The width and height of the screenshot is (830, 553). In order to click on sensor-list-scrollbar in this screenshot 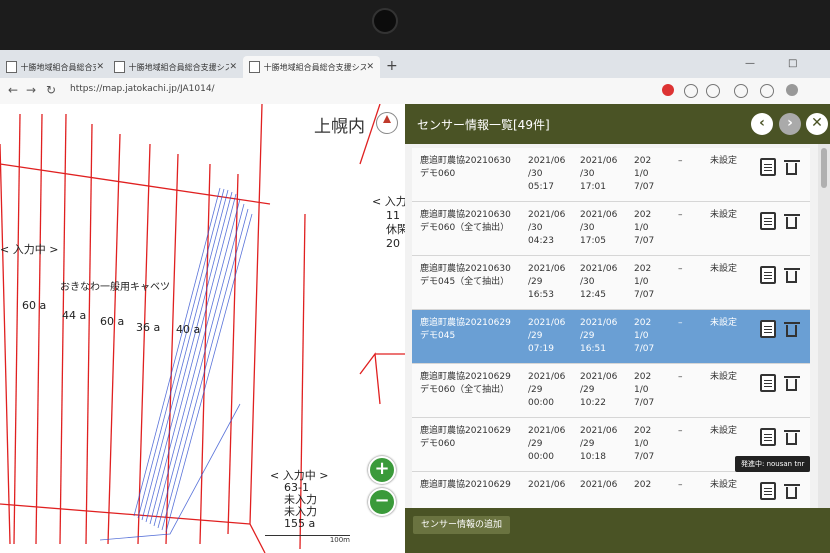, I will do `click(824, 326)`.